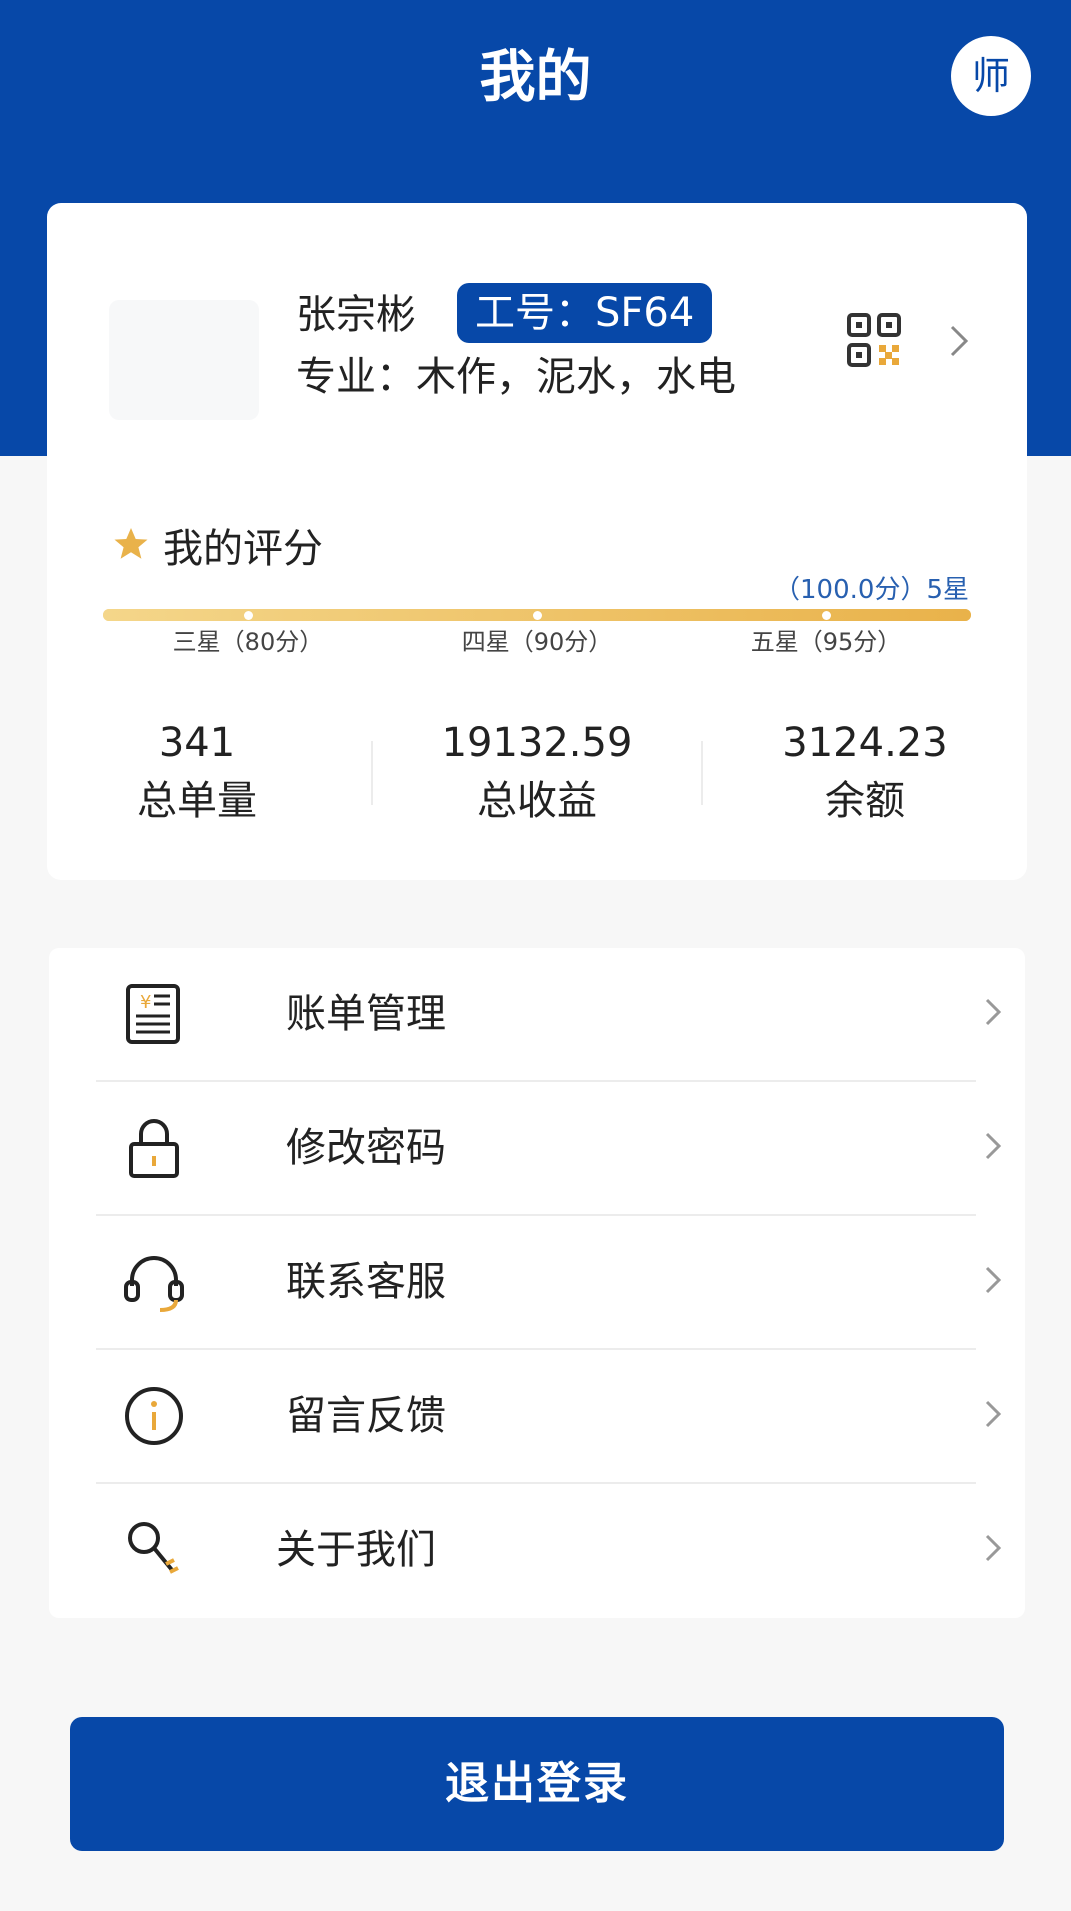 The image size is (1071, 1911). Describe the element at coordinates (826, 642) in the screenshot. I see `score-tick-label: 五星（95分）` at that location.